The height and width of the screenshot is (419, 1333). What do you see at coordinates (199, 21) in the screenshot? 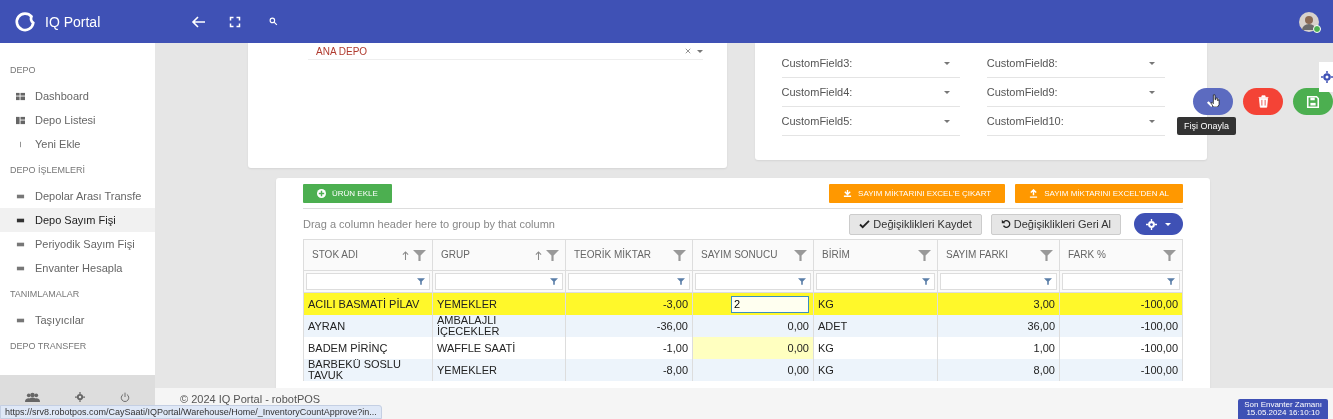
I see `back-icon` at bounding box center [199, 21].